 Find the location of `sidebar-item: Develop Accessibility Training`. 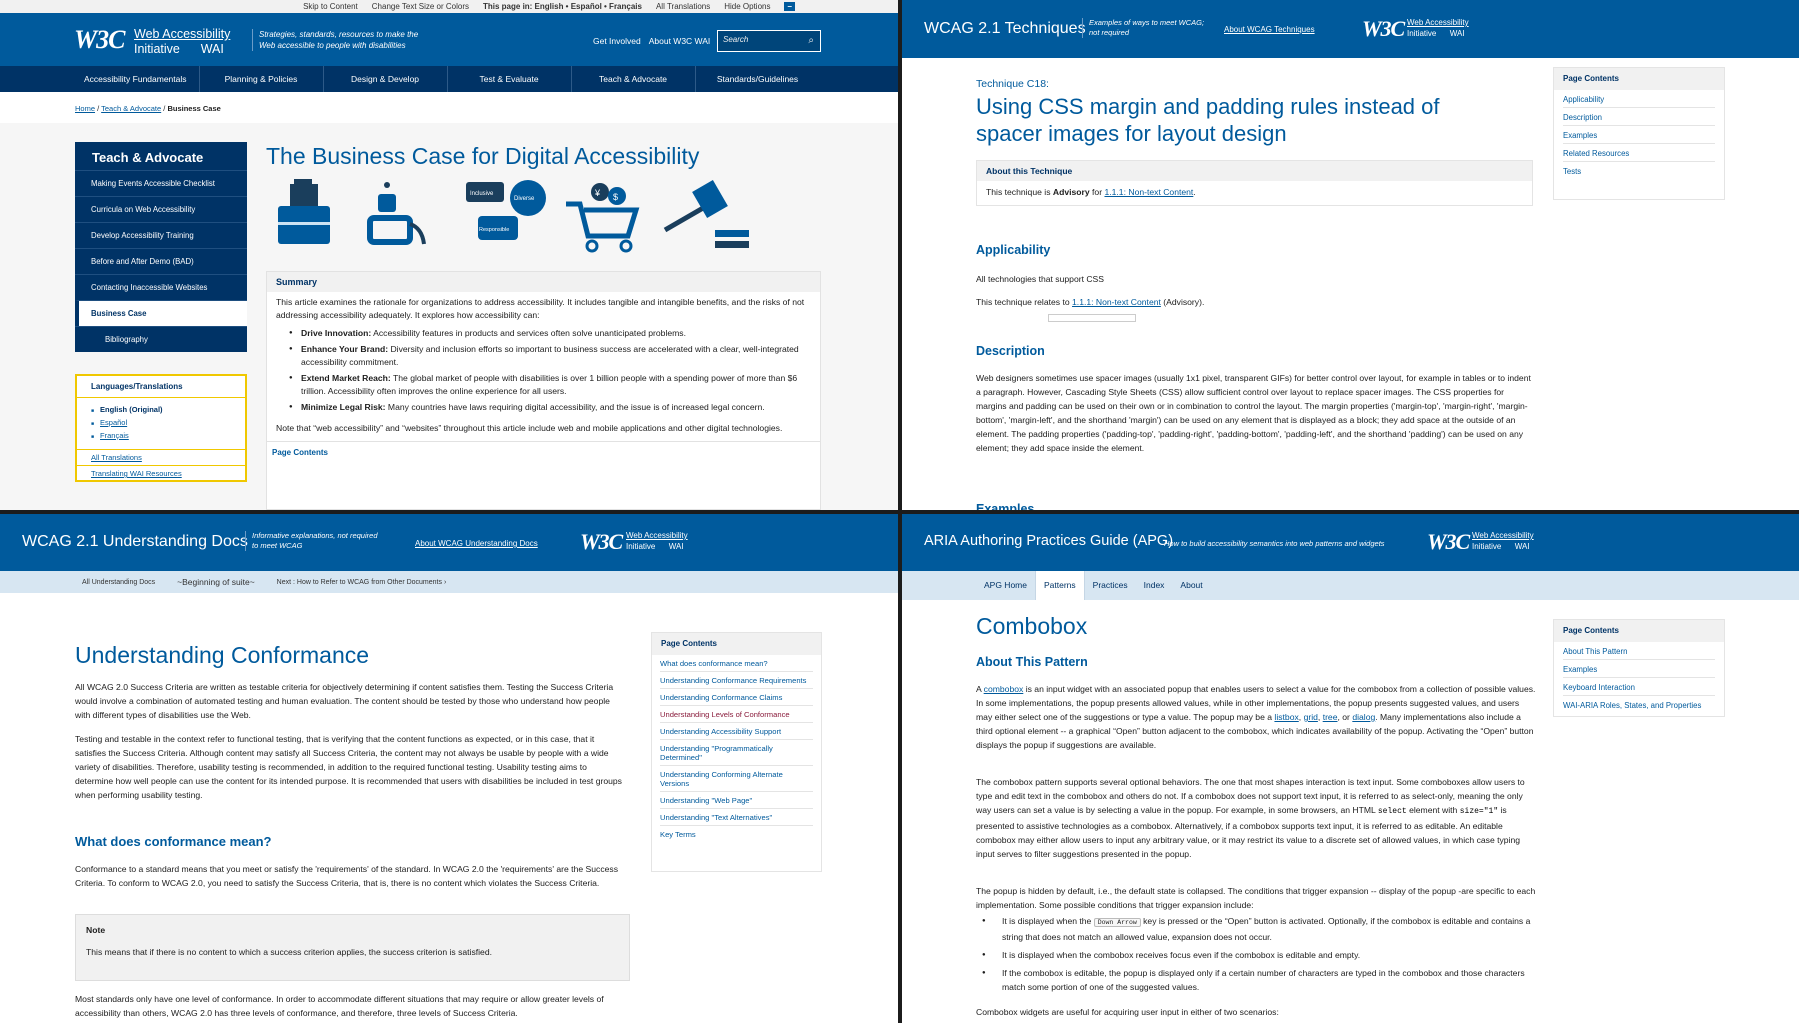

sidebar-item: Develop Accessibility Training is located at coordinates (161, 235).